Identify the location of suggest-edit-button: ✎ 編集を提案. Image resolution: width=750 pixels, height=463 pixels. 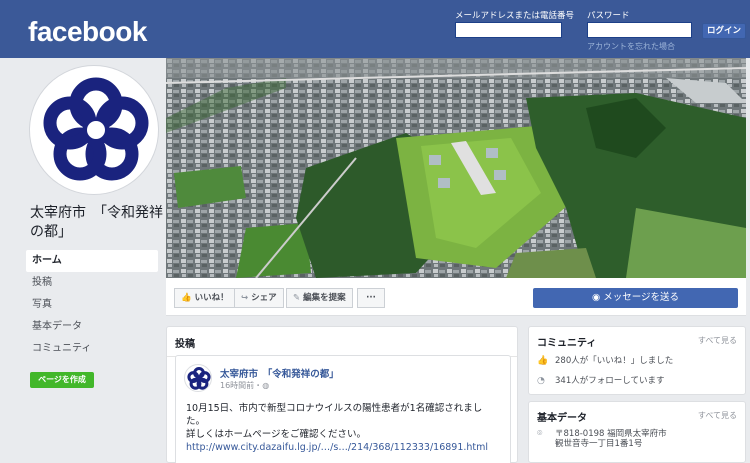
(319, 298).